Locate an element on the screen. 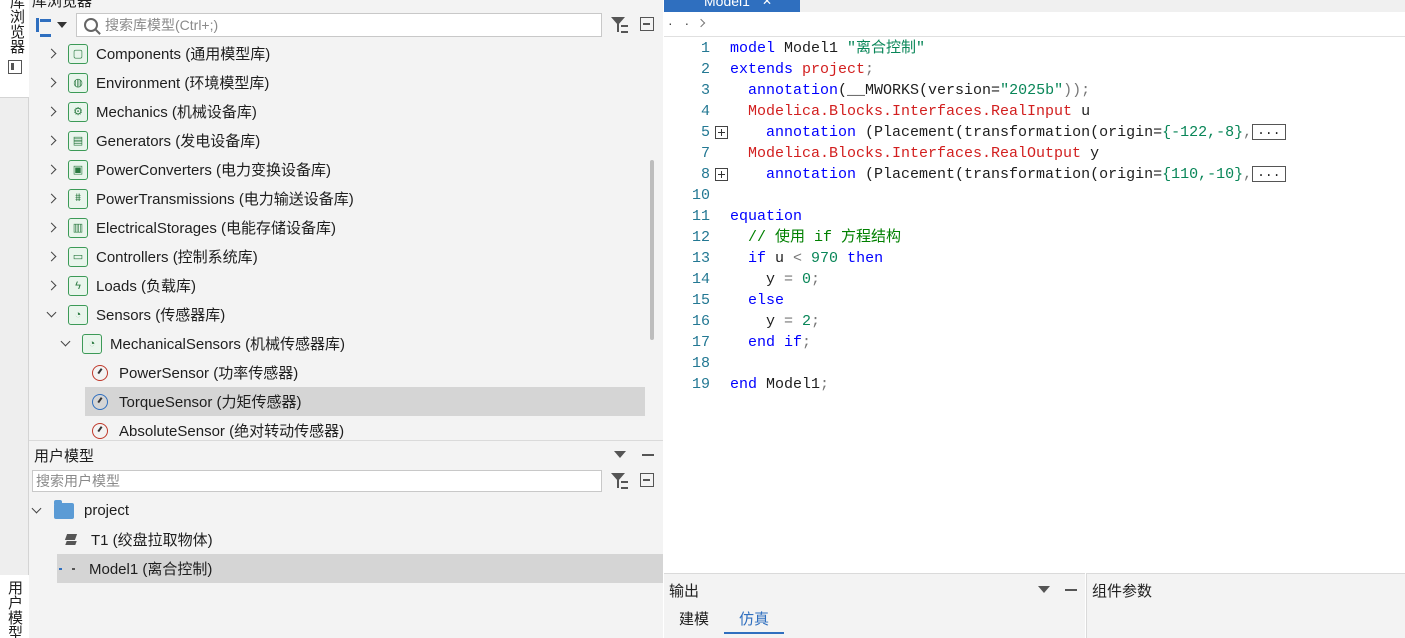 Image resolution: width=1405 pixels, height=638 pixels. code-line: y = 2; is located at coordinates (775, 321).